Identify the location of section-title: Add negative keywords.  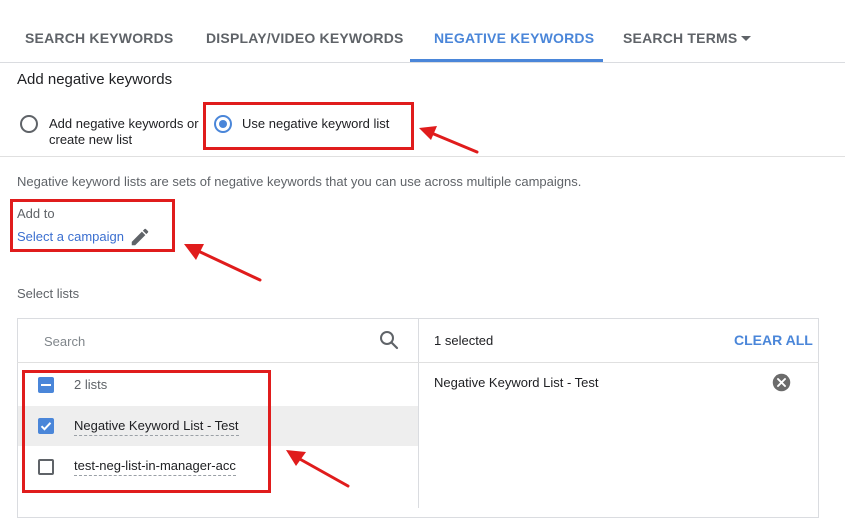
(95, 79).